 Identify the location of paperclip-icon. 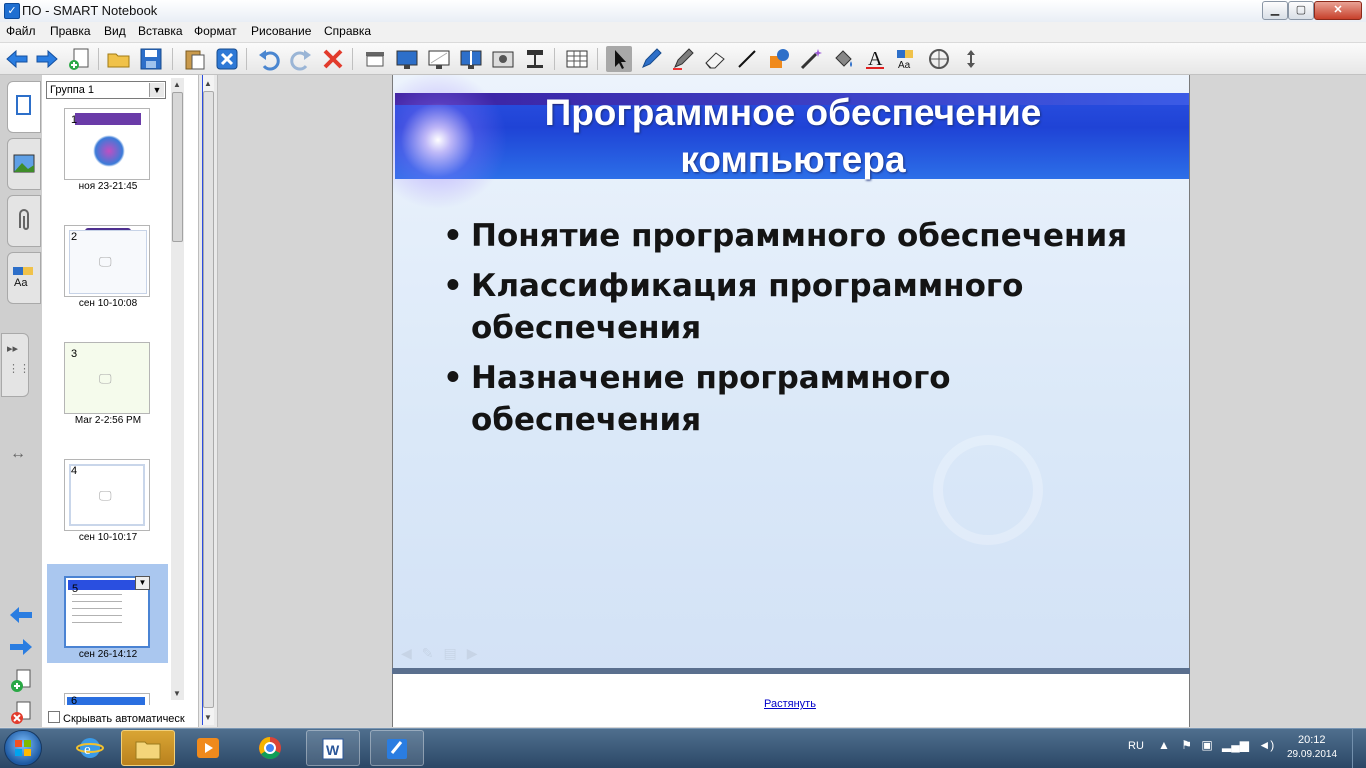
(24, 219).